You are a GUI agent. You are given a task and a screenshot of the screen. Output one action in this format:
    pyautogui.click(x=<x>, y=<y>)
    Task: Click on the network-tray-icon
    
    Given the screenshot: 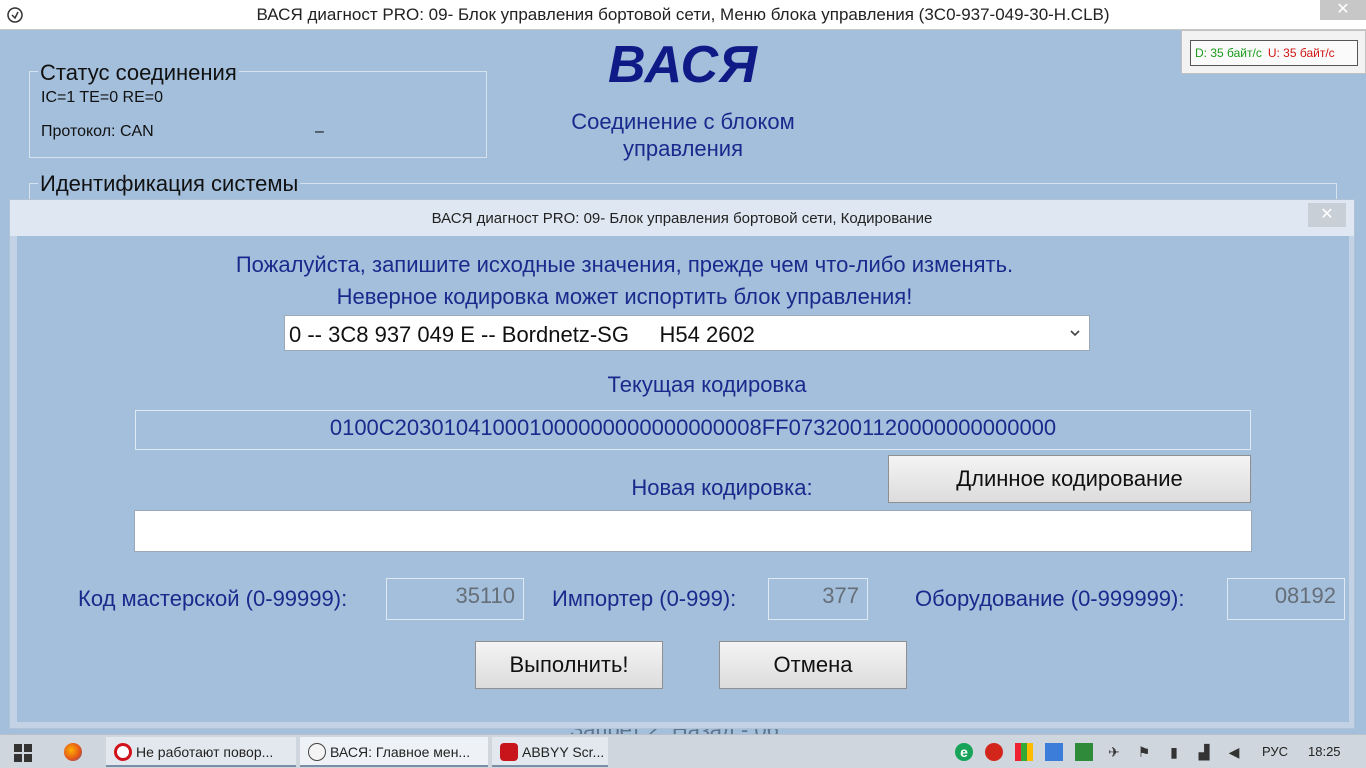 What is the action you would take?
    pyautogui.click(x=1084, y=752)
    